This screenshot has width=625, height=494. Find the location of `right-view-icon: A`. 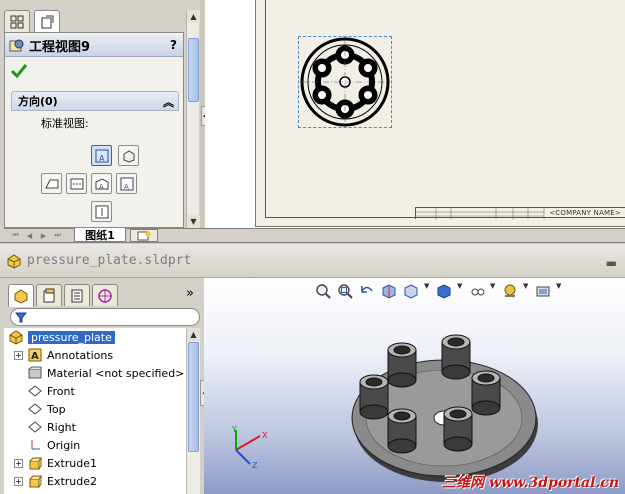

right-view-icon: A is located at coordinates (126, 184).